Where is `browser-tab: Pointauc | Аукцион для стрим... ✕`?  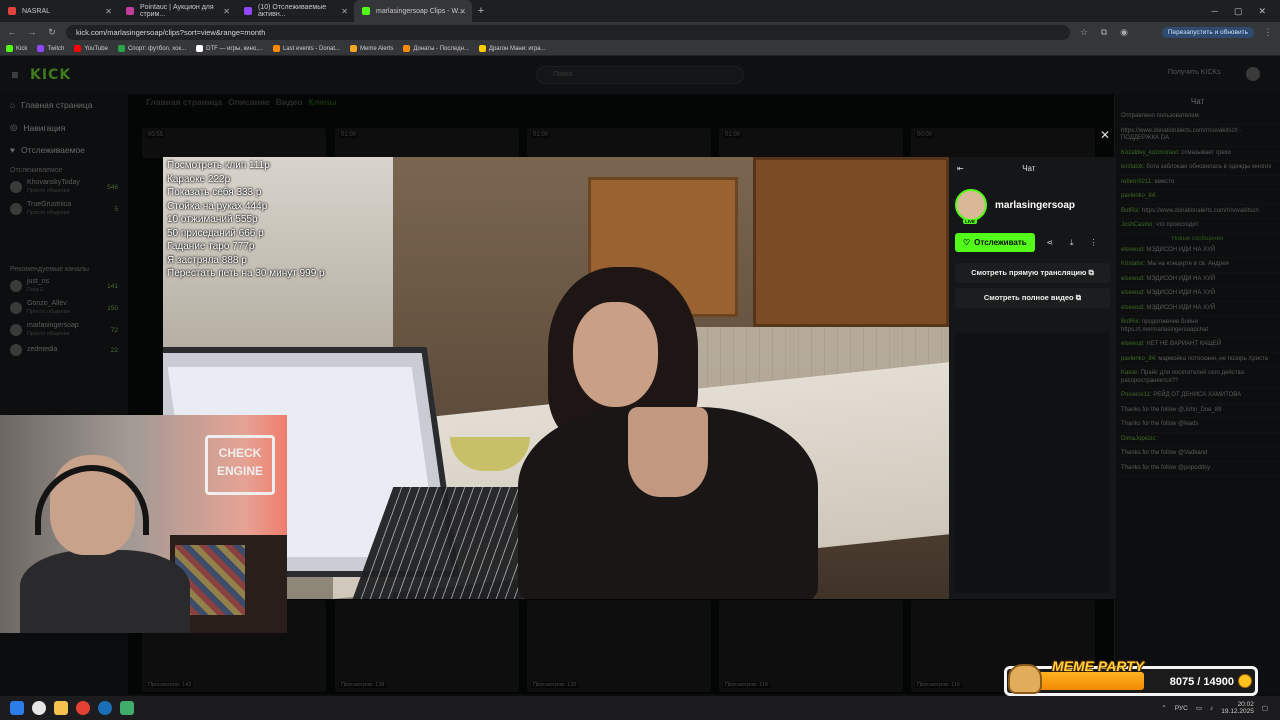
browser-tab: Pointauc | Аукцион для стрим... ✕ is located at coordinates (177, 11).